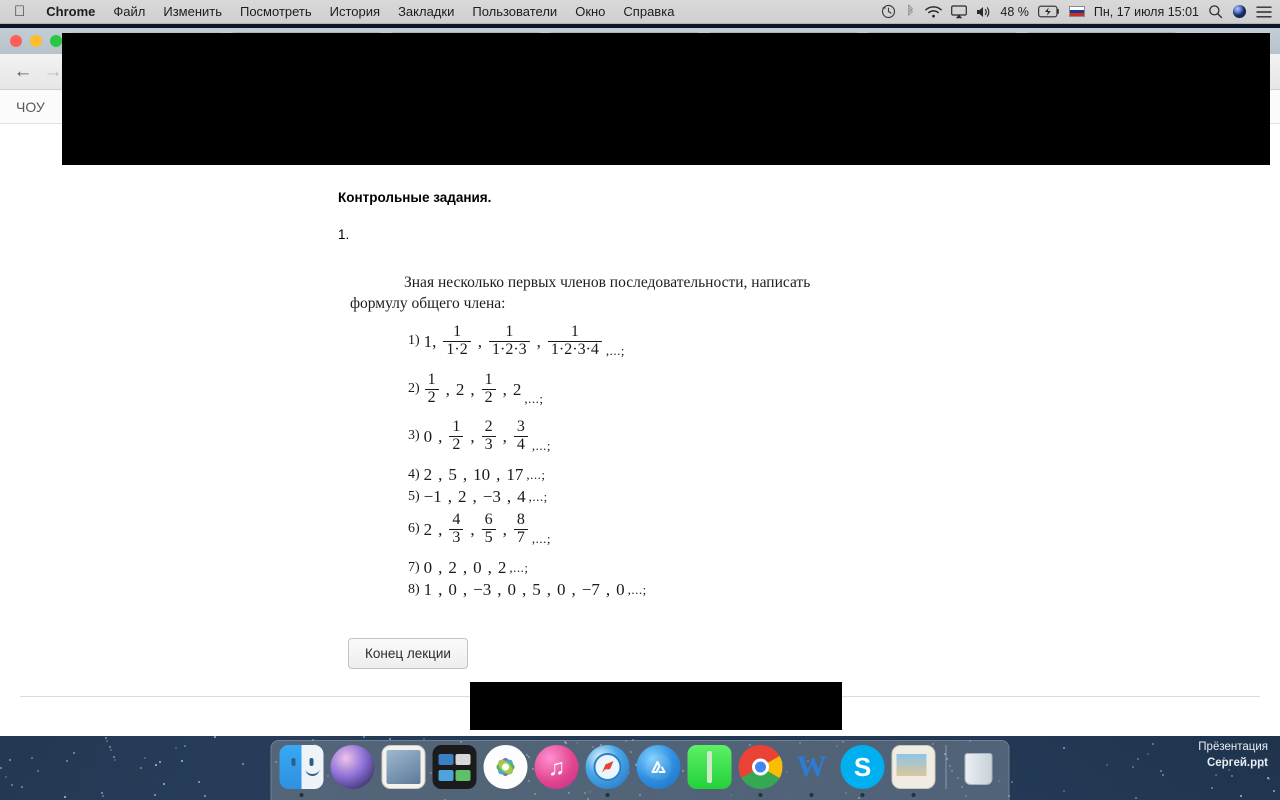  What do you see at coordinates (70, 12) in the screenshot?
I see `menu-item-chrome: Chrome` at bounding box center [70, 12].